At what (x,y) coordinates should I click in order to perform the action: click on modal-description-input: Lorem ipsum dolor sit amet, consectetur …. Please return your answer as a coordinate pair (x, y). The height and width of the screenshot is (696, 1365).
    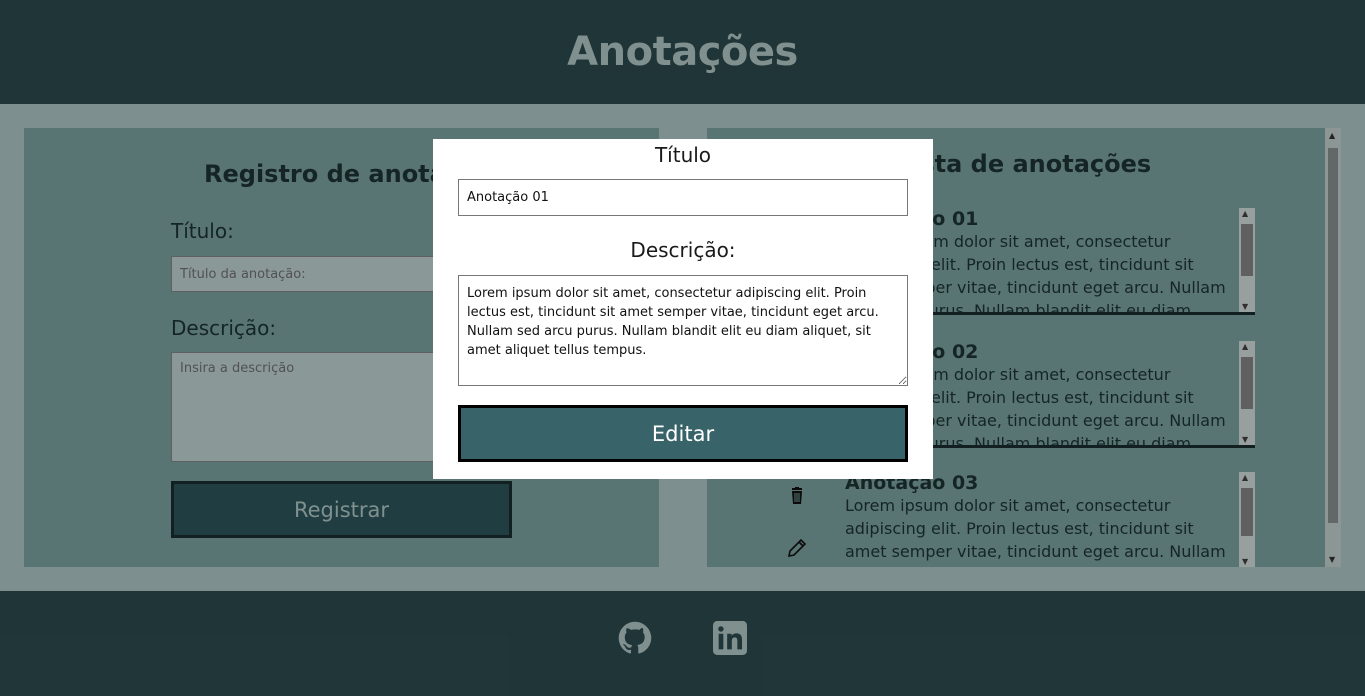
    Looking at the image, I should click on (683, 330).